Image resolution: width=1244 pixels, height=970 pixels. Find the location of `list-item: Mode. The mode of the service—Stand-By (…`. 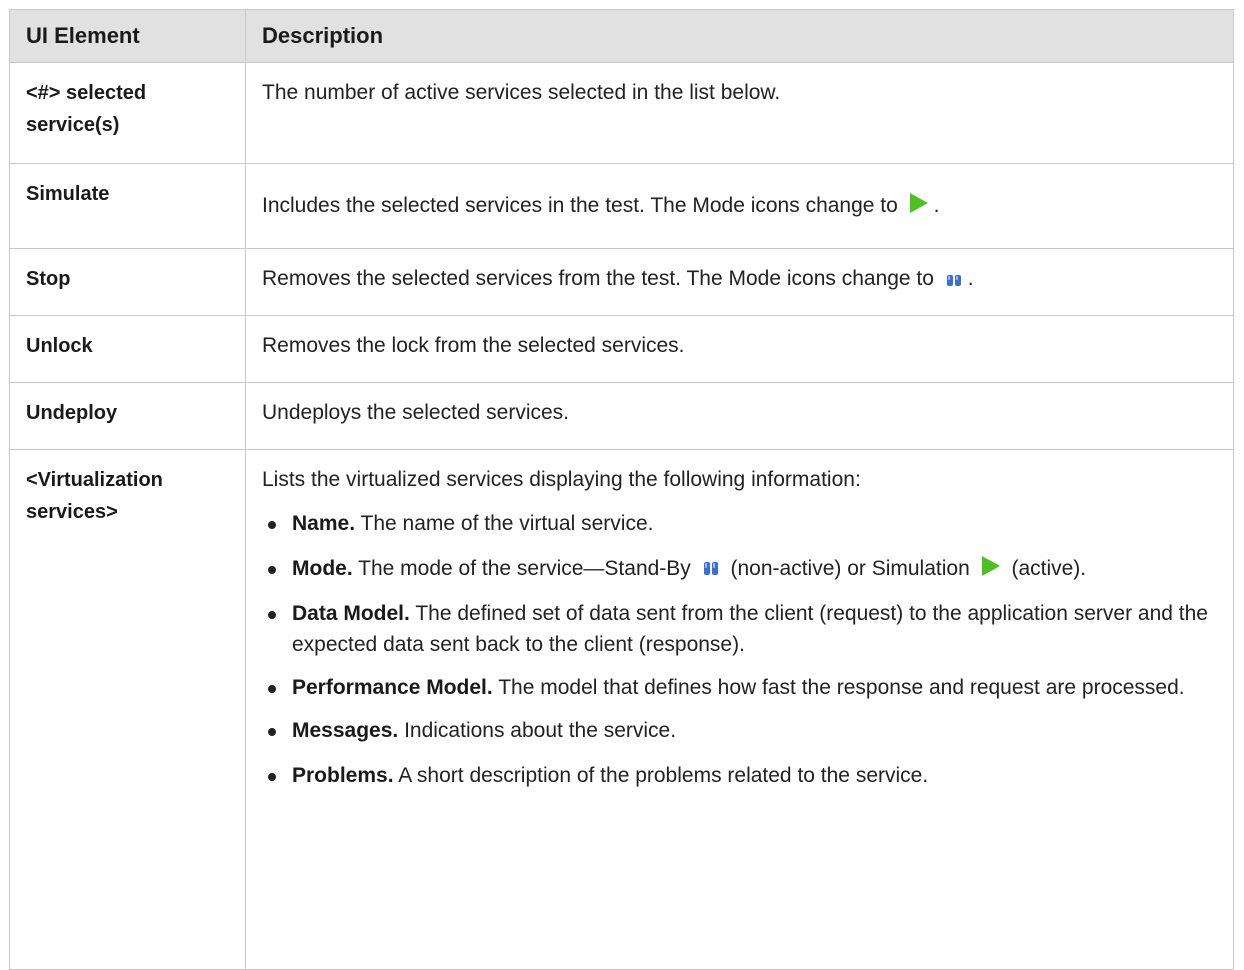

list-item: Mode. The mode of the service—Stand-By (… is located at coordinates (739, 569).